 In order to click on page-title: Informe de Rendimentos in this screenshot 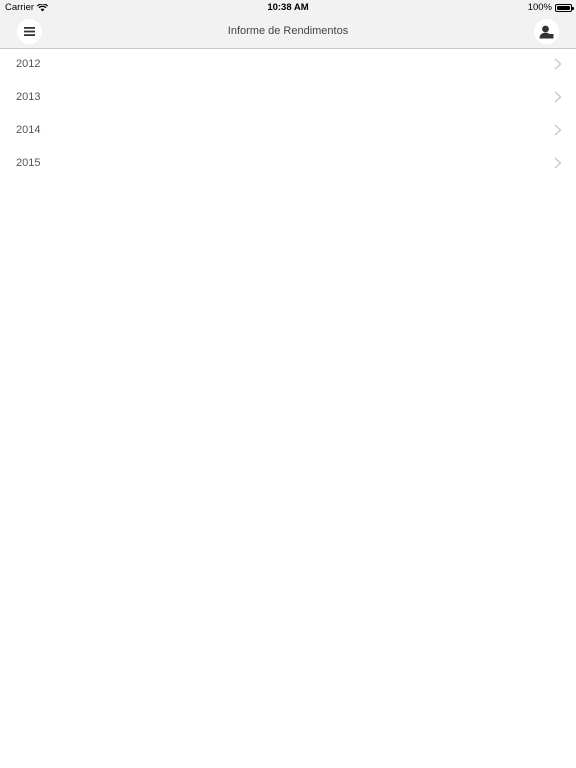, I will do `click(288, 31)`.